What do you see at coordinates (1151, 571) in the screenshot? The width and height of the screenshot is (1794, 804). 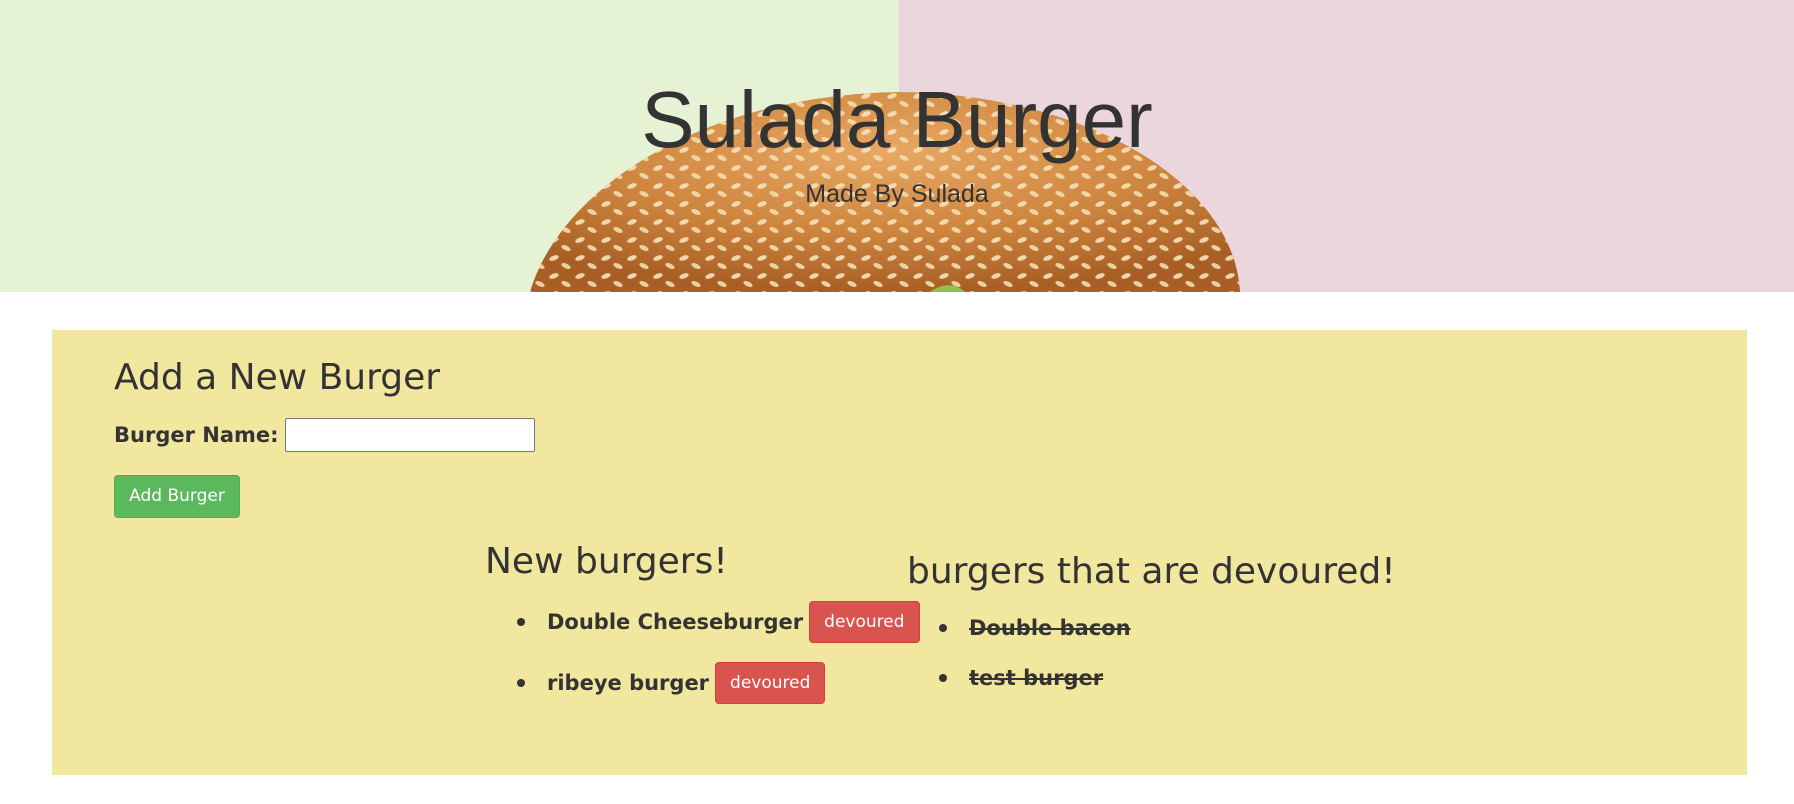 I see `devoured-burgers-heading: burgers that are devoured!` at bounding box center [1151, 571].